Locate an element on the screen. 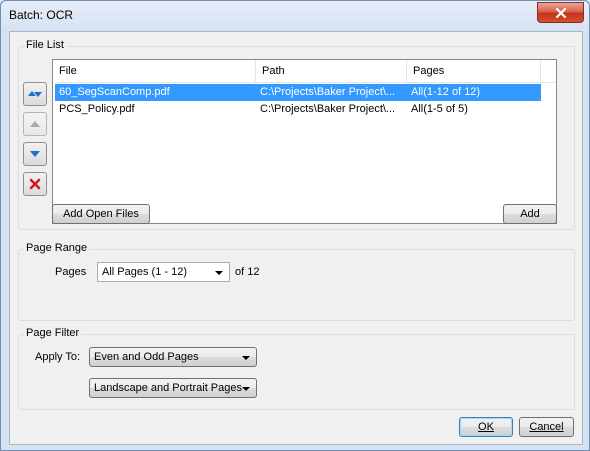 The image size is (590, 451). close-button is located at coordinates (560, 12).